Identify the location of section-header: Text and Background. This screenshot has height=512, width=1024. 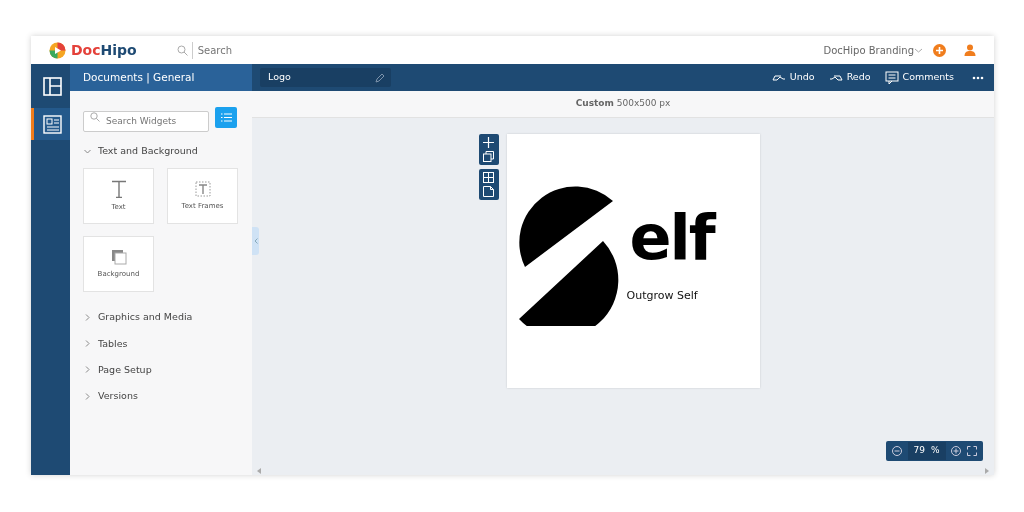
(161, 151).